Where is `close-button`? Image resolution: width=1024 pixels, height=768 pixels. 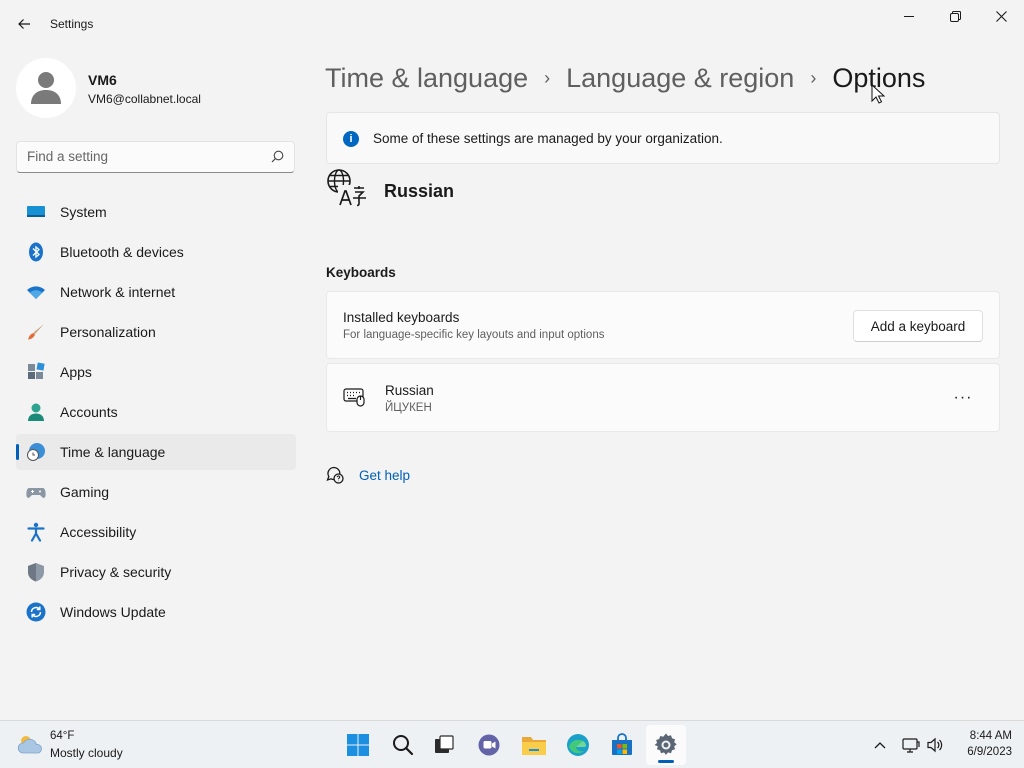
close-button is located at coordinates (1001, 16).